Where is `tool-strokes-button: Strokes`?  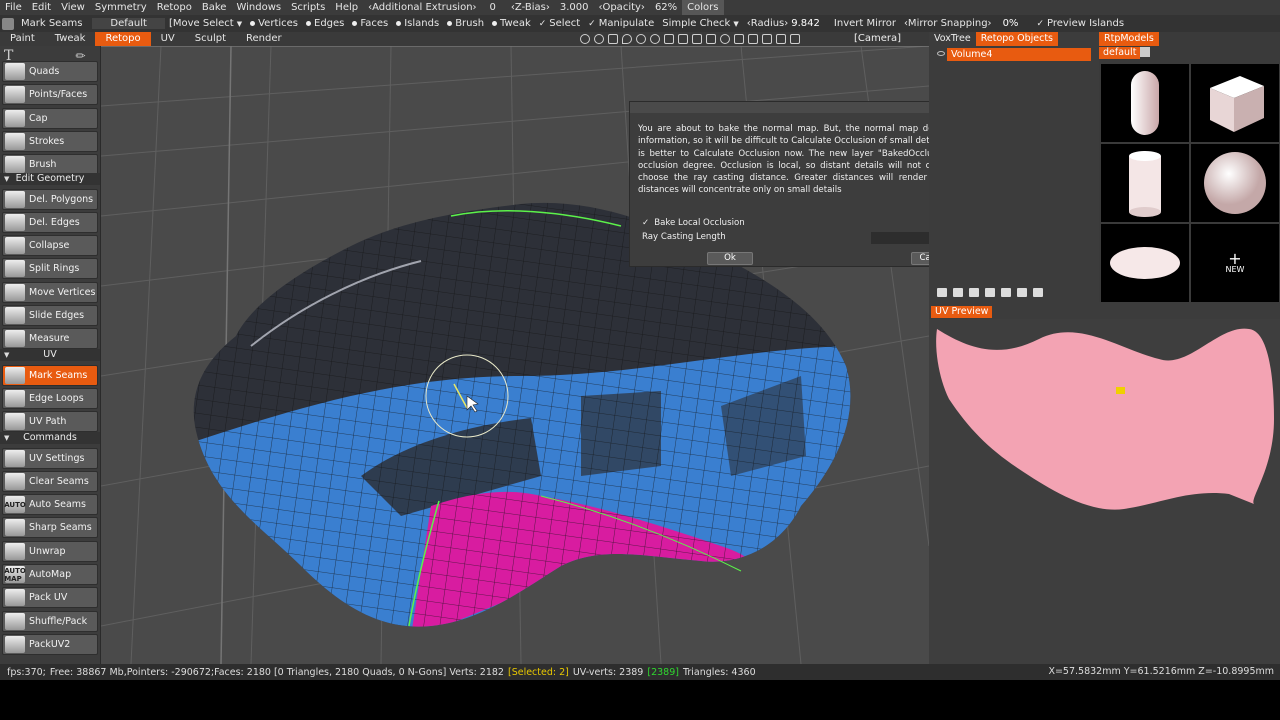 tool-strokes-button: Strokes is located at coordinates (50, 141).